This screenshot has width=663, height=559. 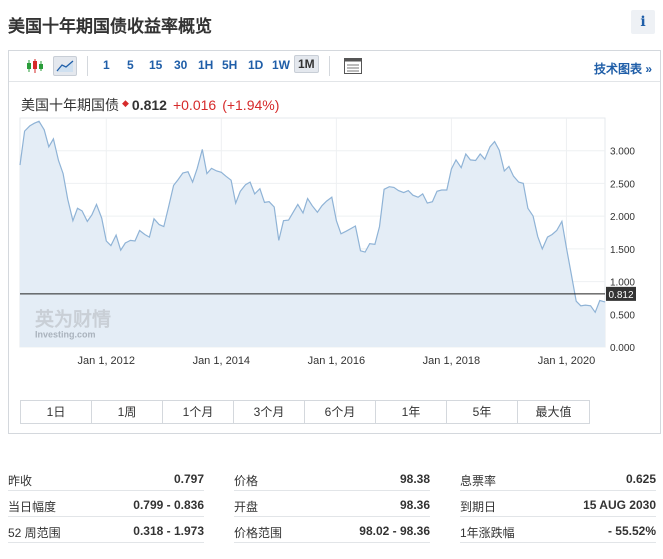 I want to click on up-arrow-icon: ◆, so click(x=125, y=103).